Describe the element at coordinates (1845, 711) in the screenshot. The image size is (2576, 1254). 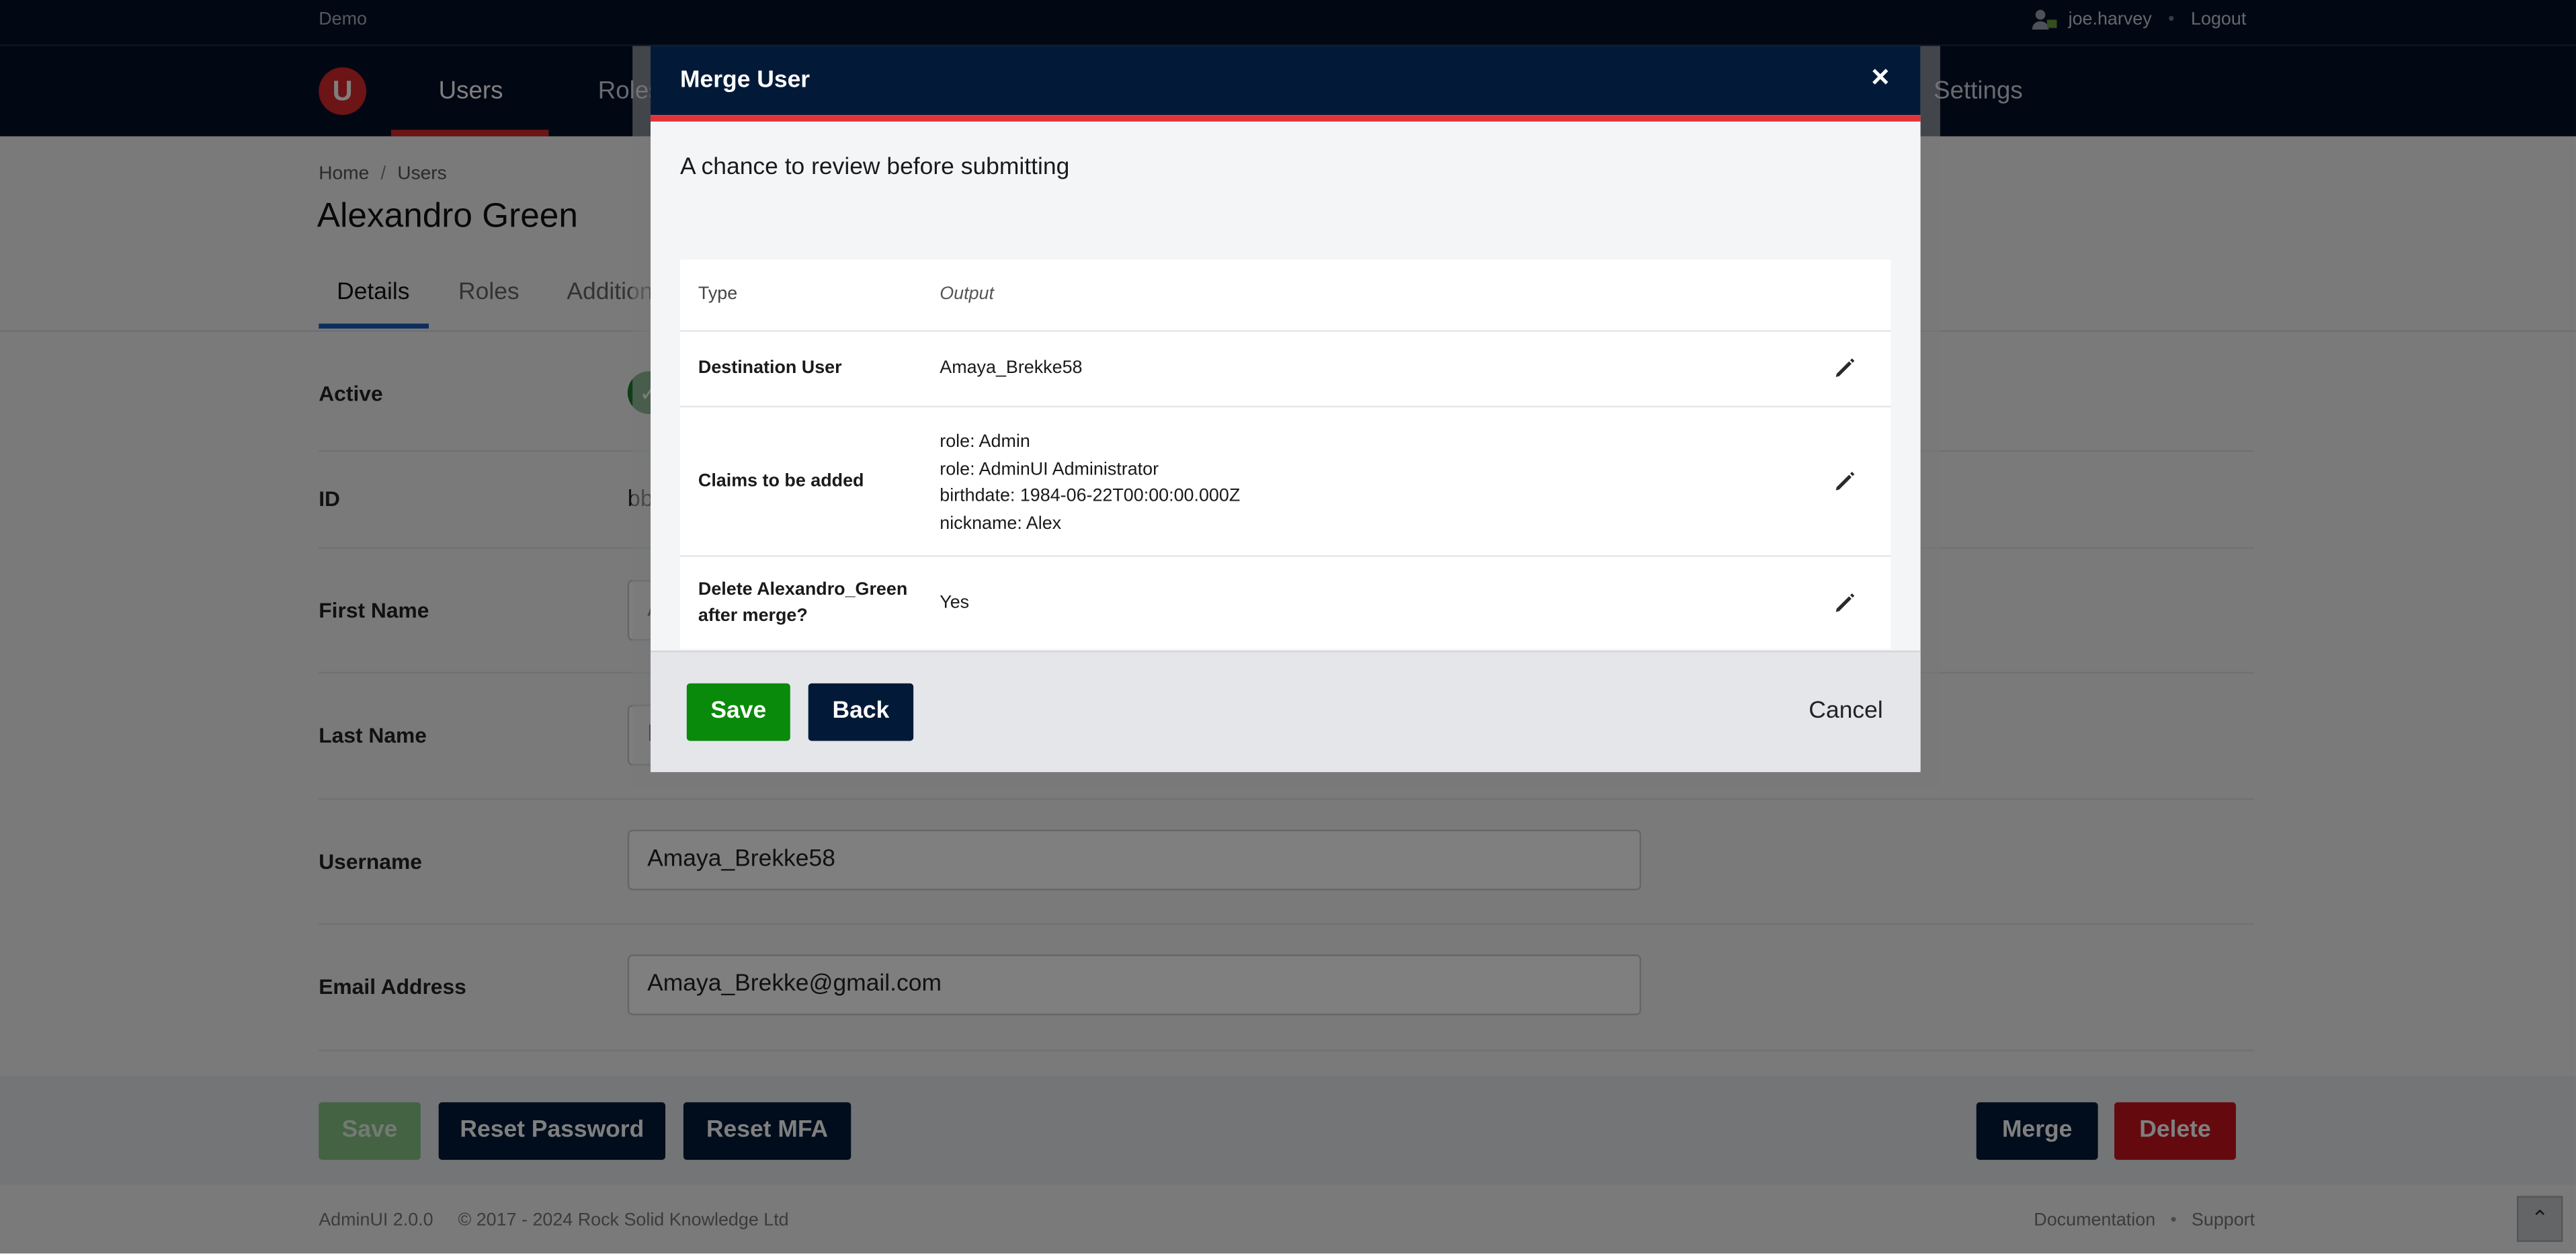
I see `modal-cancel-button: Cancel` at that location.